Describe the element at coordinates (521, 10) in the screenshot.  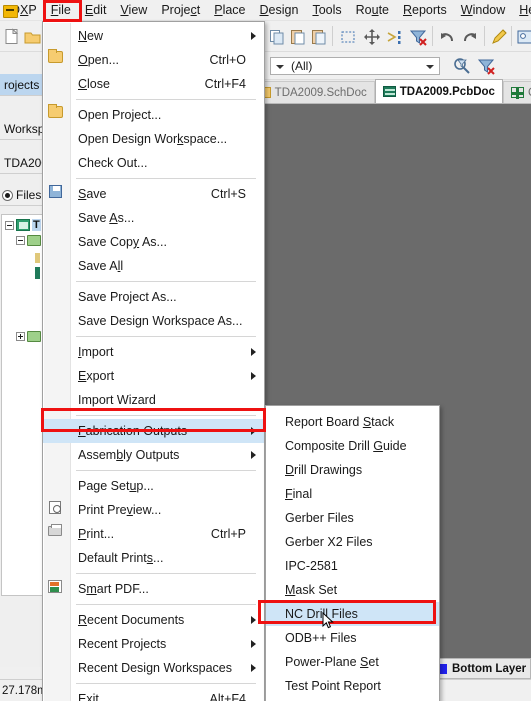
I see `menubar-item-he: He` at that location.